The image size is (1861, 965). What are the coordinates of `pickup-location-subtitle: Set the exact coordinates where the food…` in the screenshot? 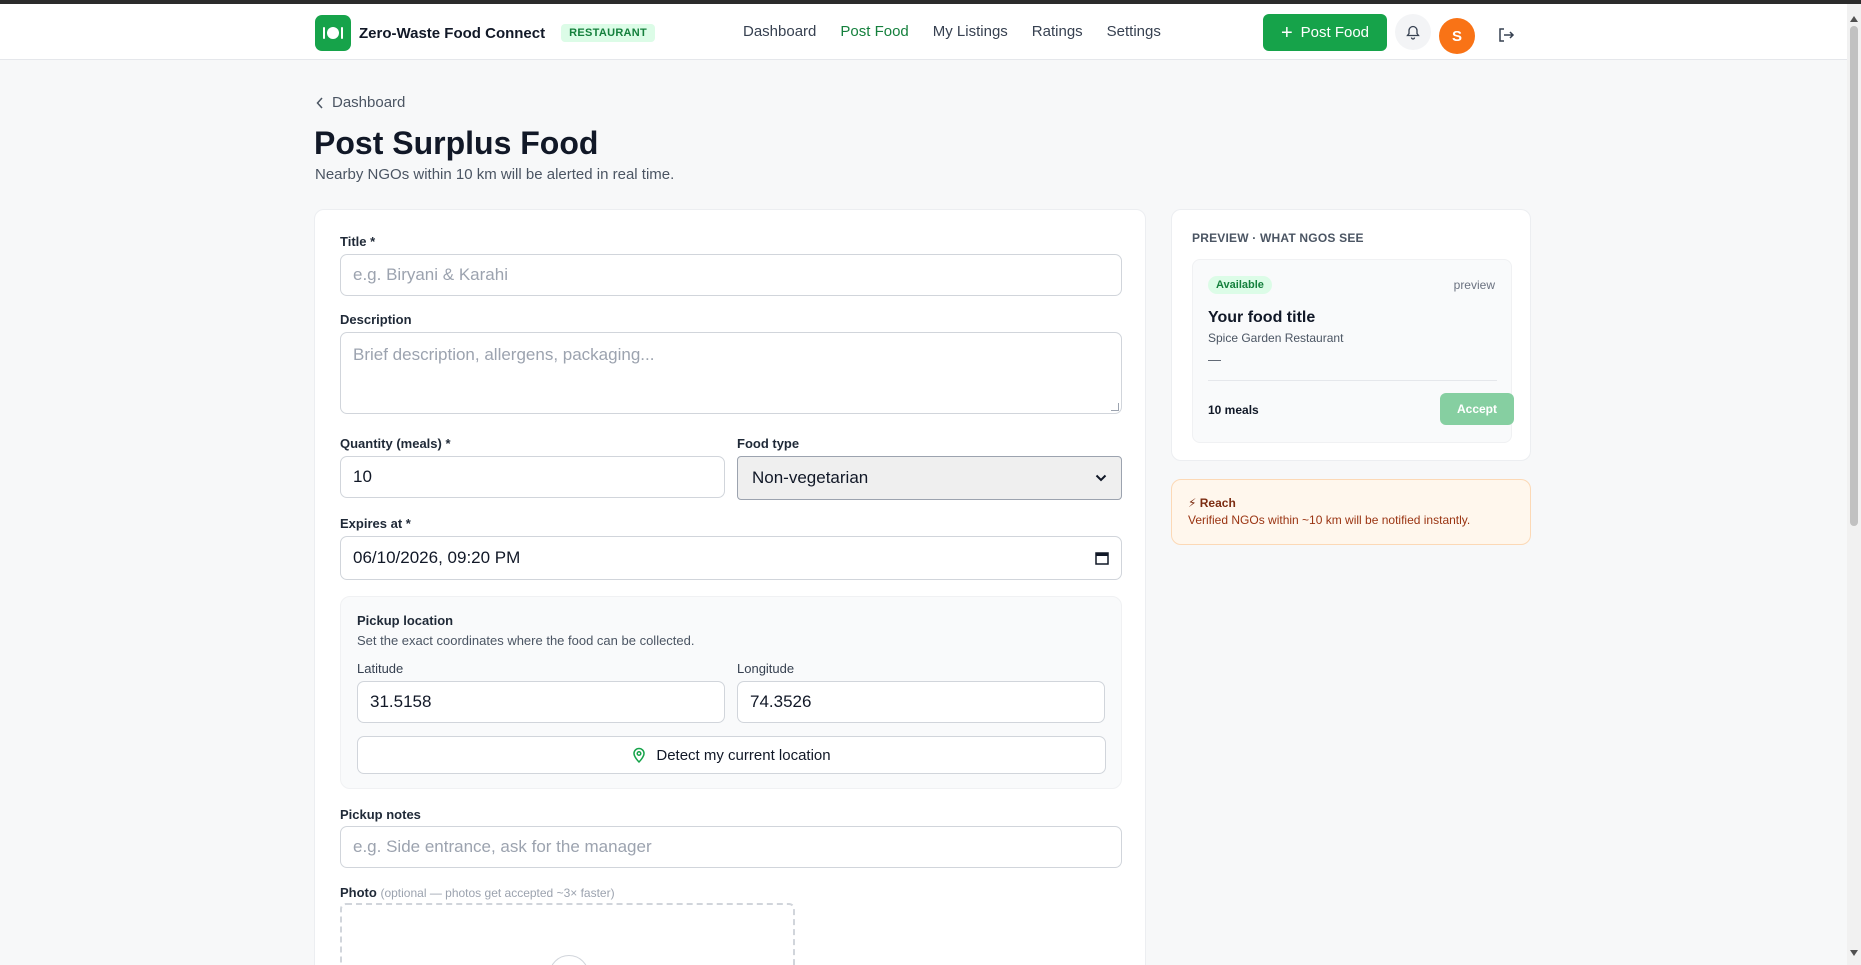 It's located at (526, 640).